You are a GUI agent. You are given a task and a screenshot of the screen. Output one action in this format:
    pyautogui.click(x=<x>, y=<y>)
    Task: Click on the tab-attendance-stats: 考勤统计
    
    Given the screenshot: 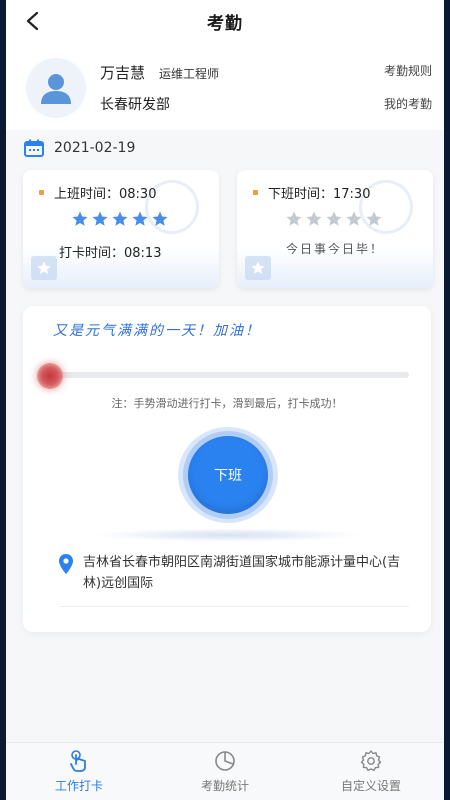 What is the action you would take?
    pyautogui.click(x=225, y=771)
    